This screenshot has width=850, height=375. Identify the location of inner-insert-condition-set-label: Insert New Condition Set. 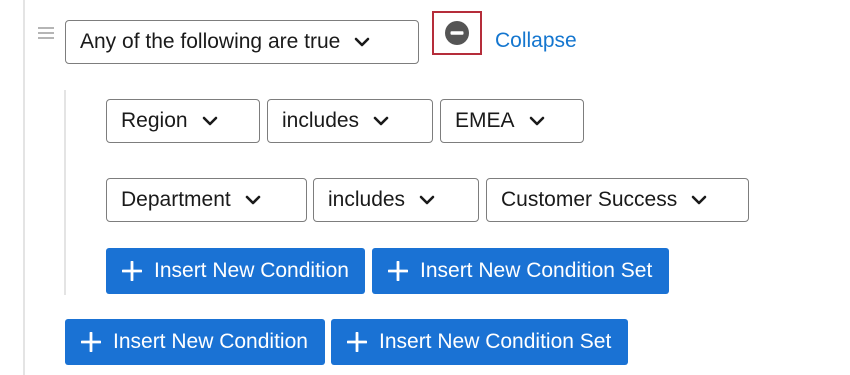
(536, 270).